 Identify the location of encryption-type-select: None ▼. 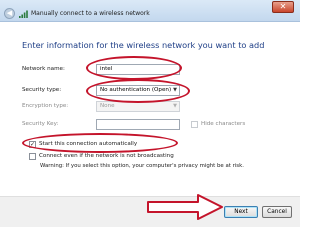
(138, 106).